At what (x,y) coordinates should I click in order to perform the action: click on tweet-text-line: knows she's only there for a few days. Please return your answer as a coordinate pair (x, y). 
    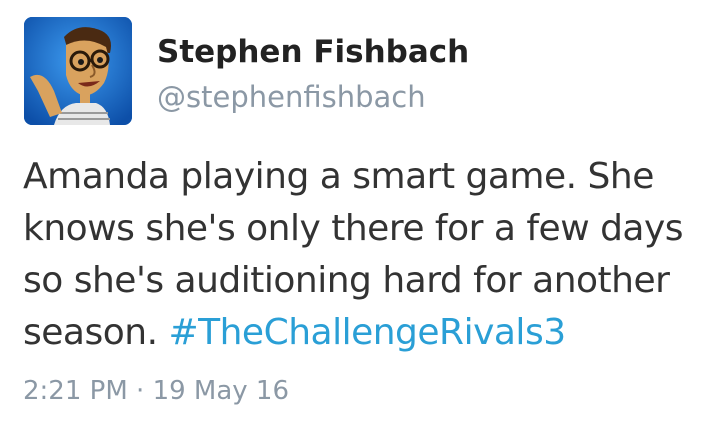
    Looking at the image, I should click on (353, 228).